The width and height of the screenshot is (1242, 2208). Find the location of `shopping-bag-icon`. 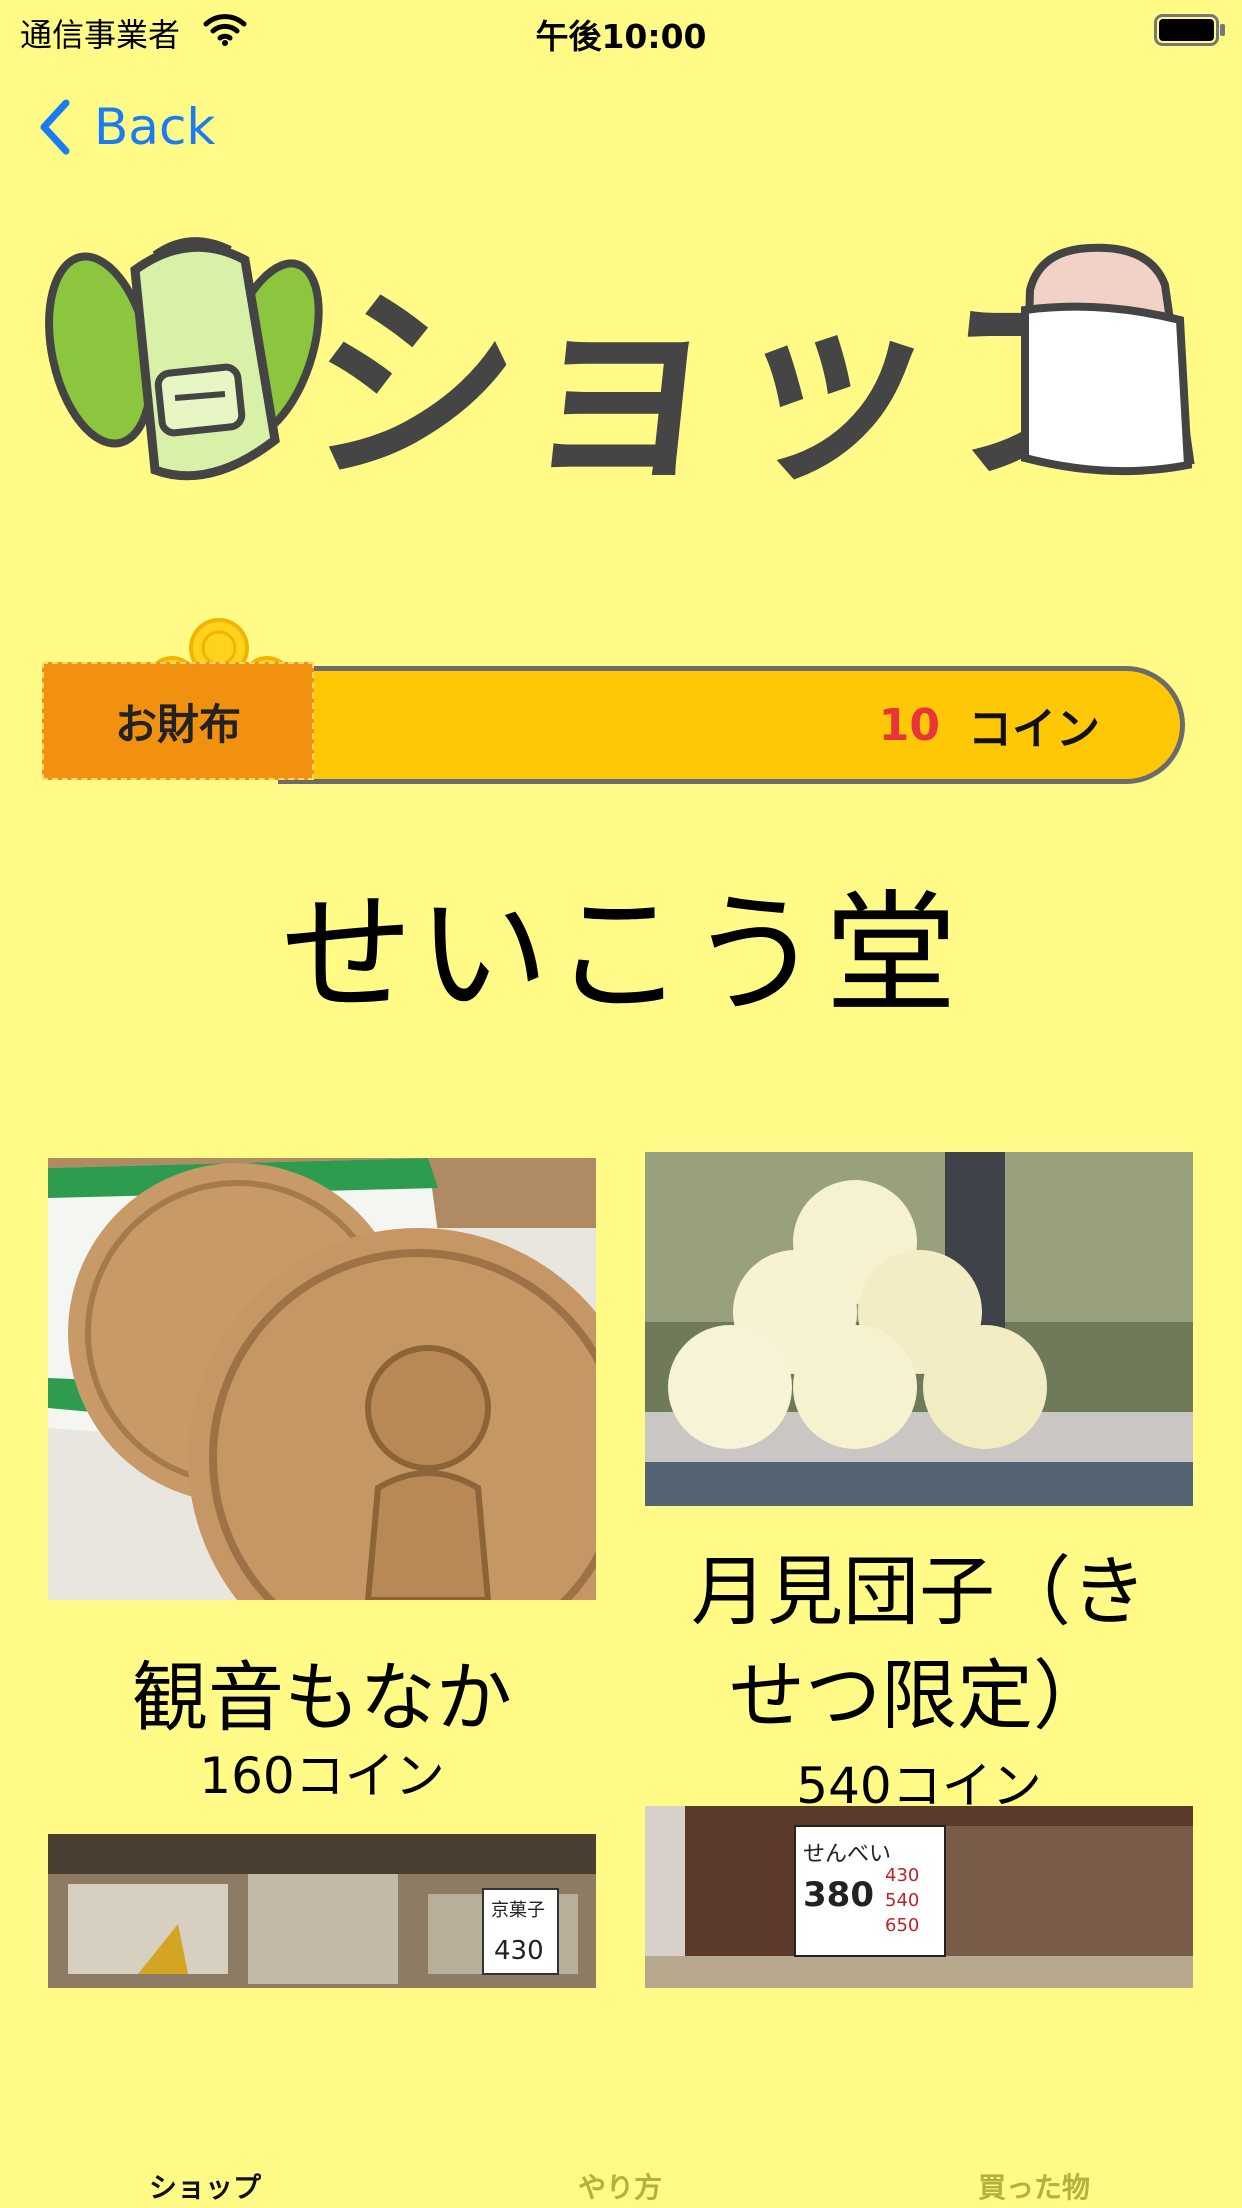

shopping-bag-icon is located at coordinates (1107, 359).